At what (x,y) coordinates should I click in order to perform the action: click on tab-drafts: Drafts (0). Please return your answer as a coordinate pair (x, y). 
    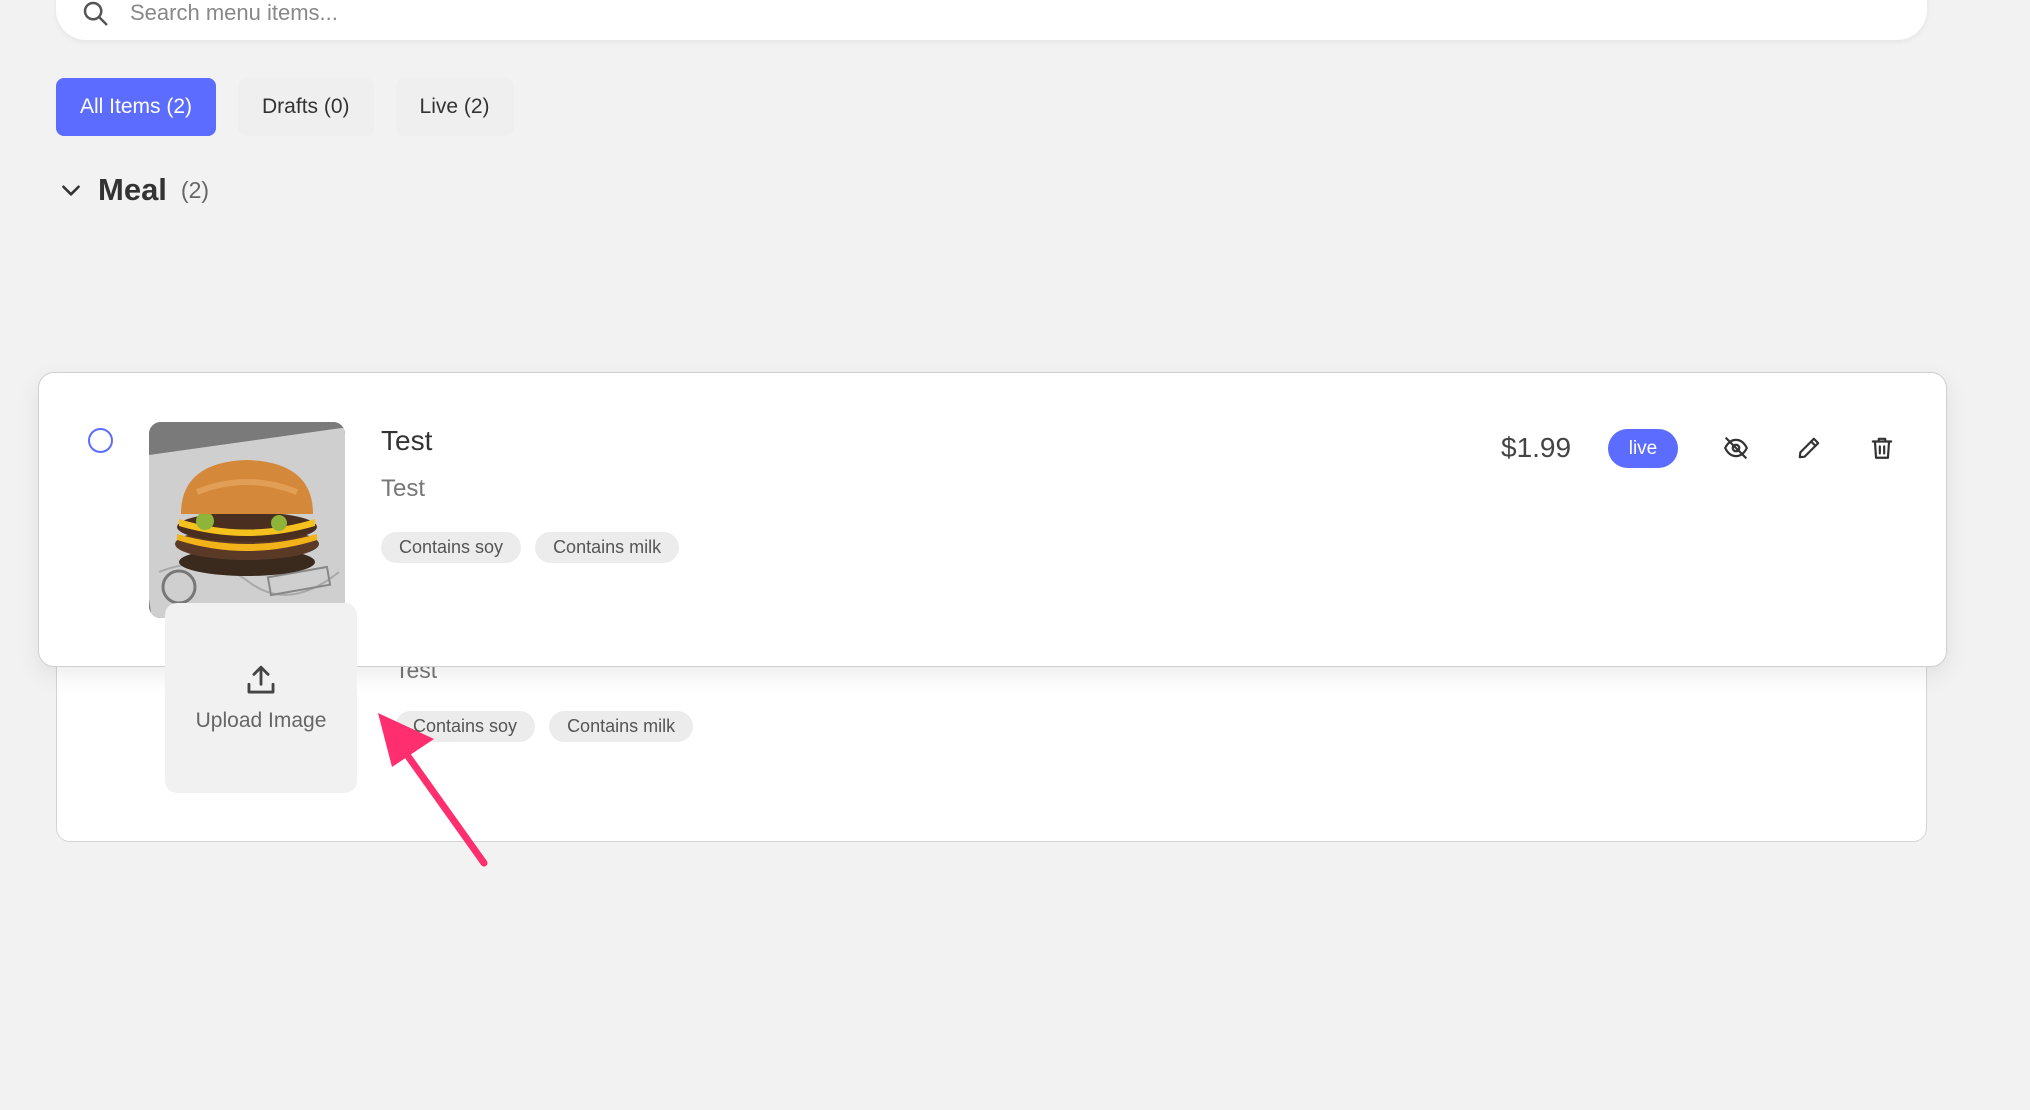
    Looking at the image, I should click on (306, 107).